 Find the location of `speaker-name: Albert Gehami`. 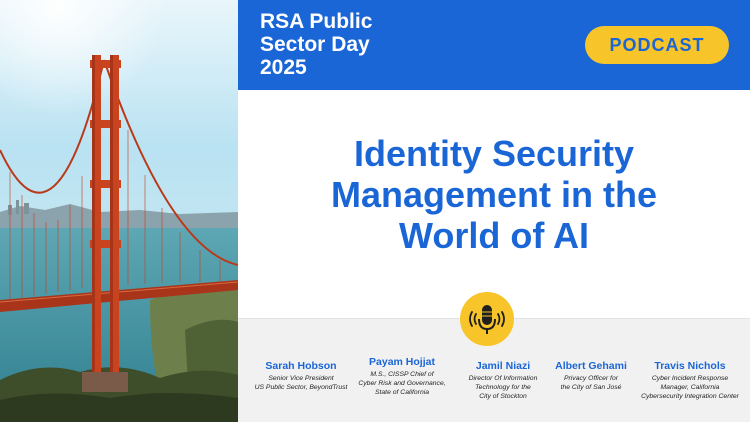

speaker-name: Albert Gehami is located at coordinates (591, 366).